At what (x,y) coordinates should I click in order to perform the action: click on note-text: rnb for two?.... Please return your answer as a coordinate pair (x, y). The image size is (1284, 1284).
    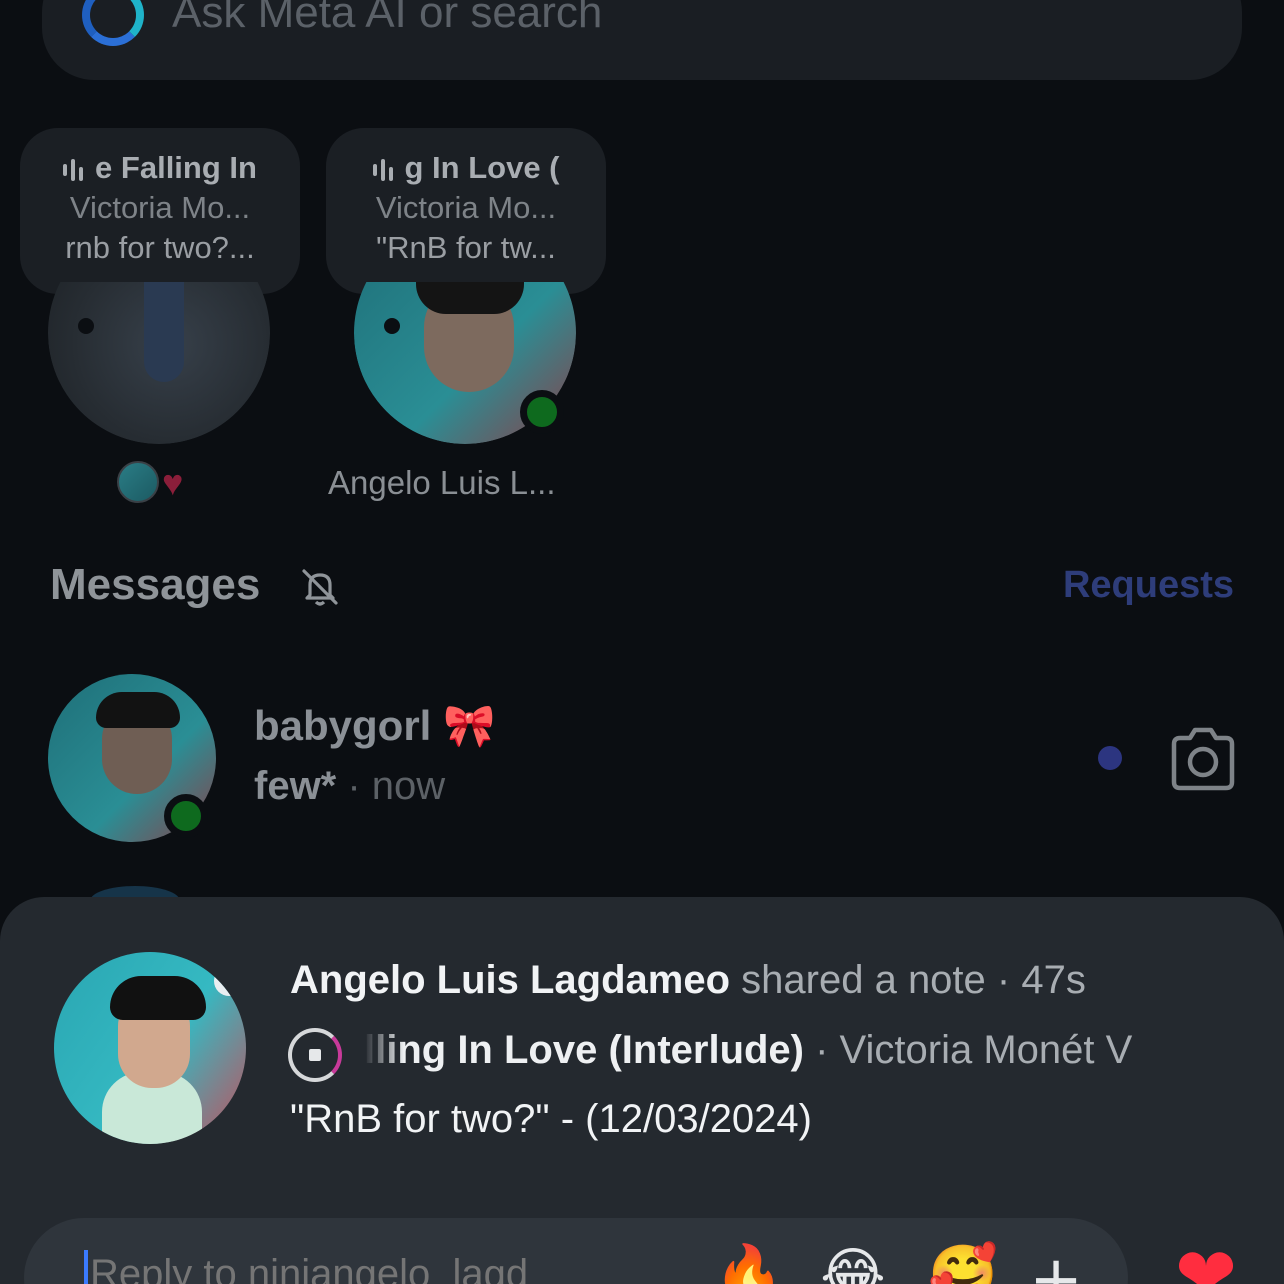
    Looking at the image, I should click on (160, 247).